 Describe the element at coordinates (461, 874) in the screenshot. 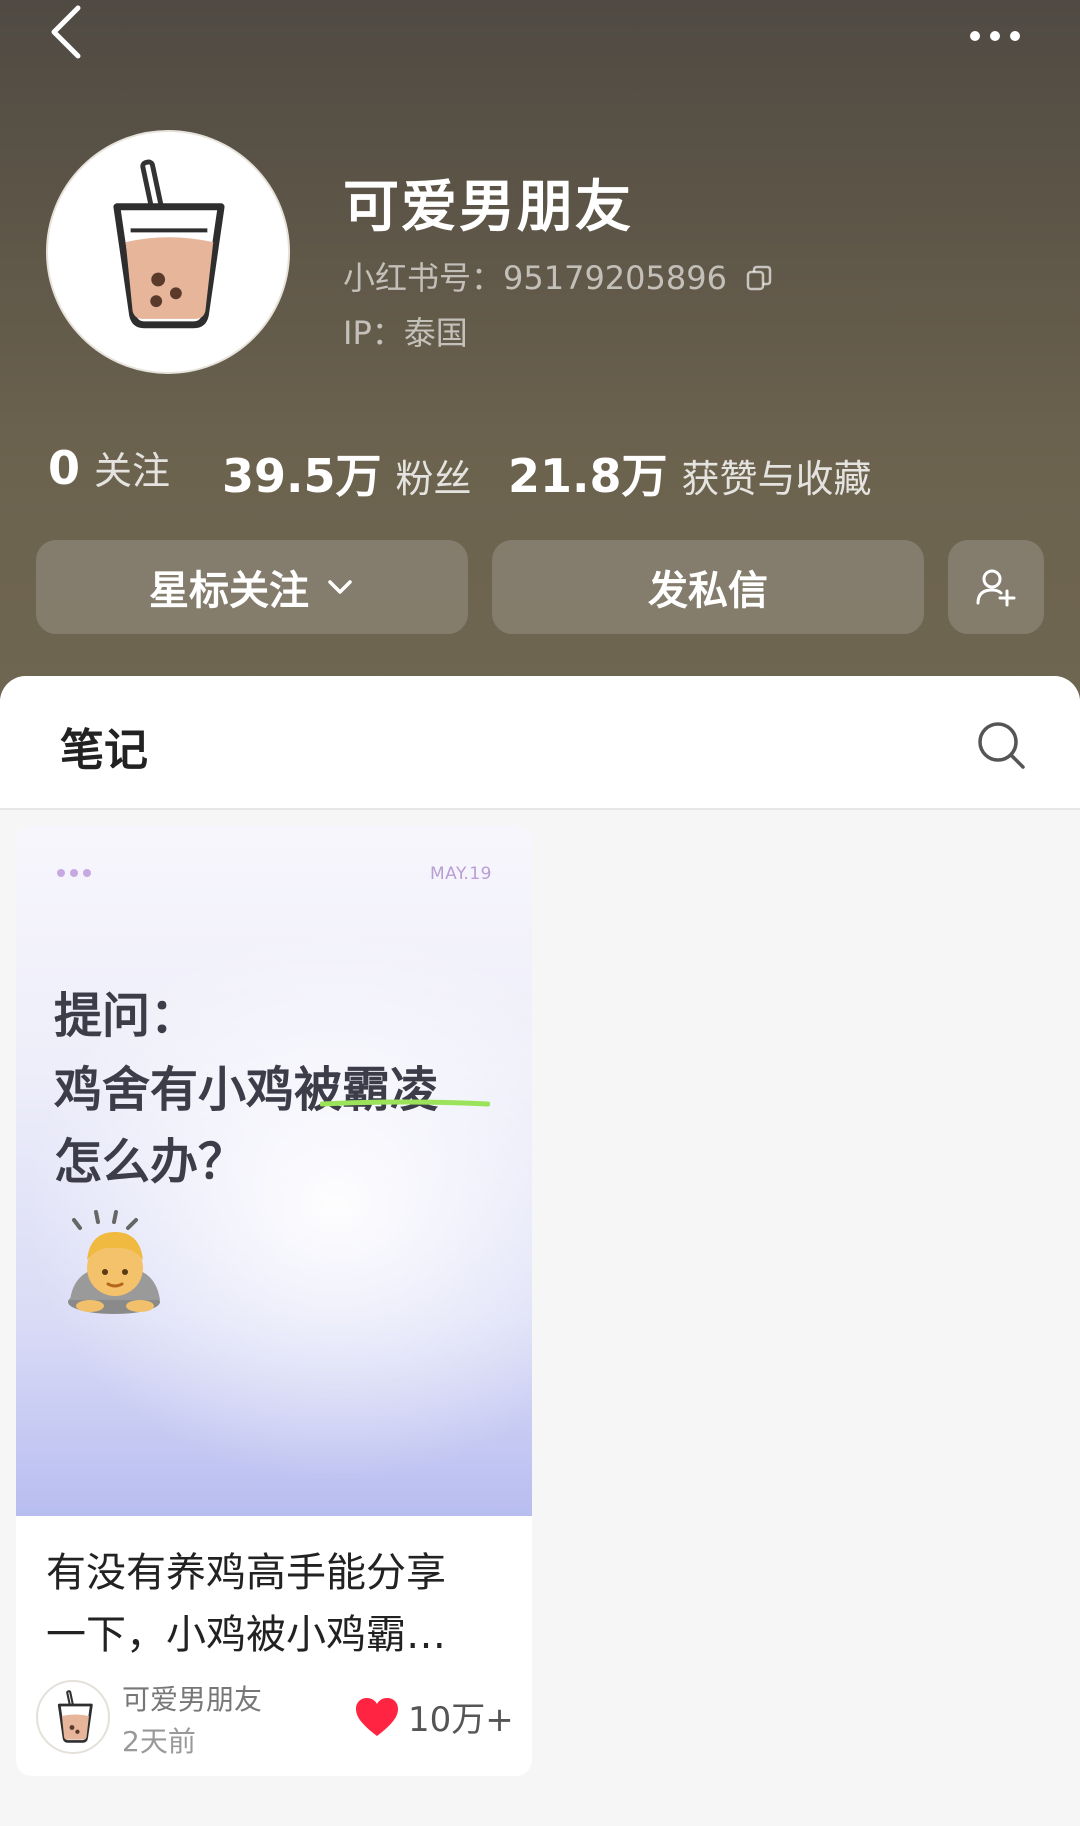

I see `cover-date: MAY.19` at that location.